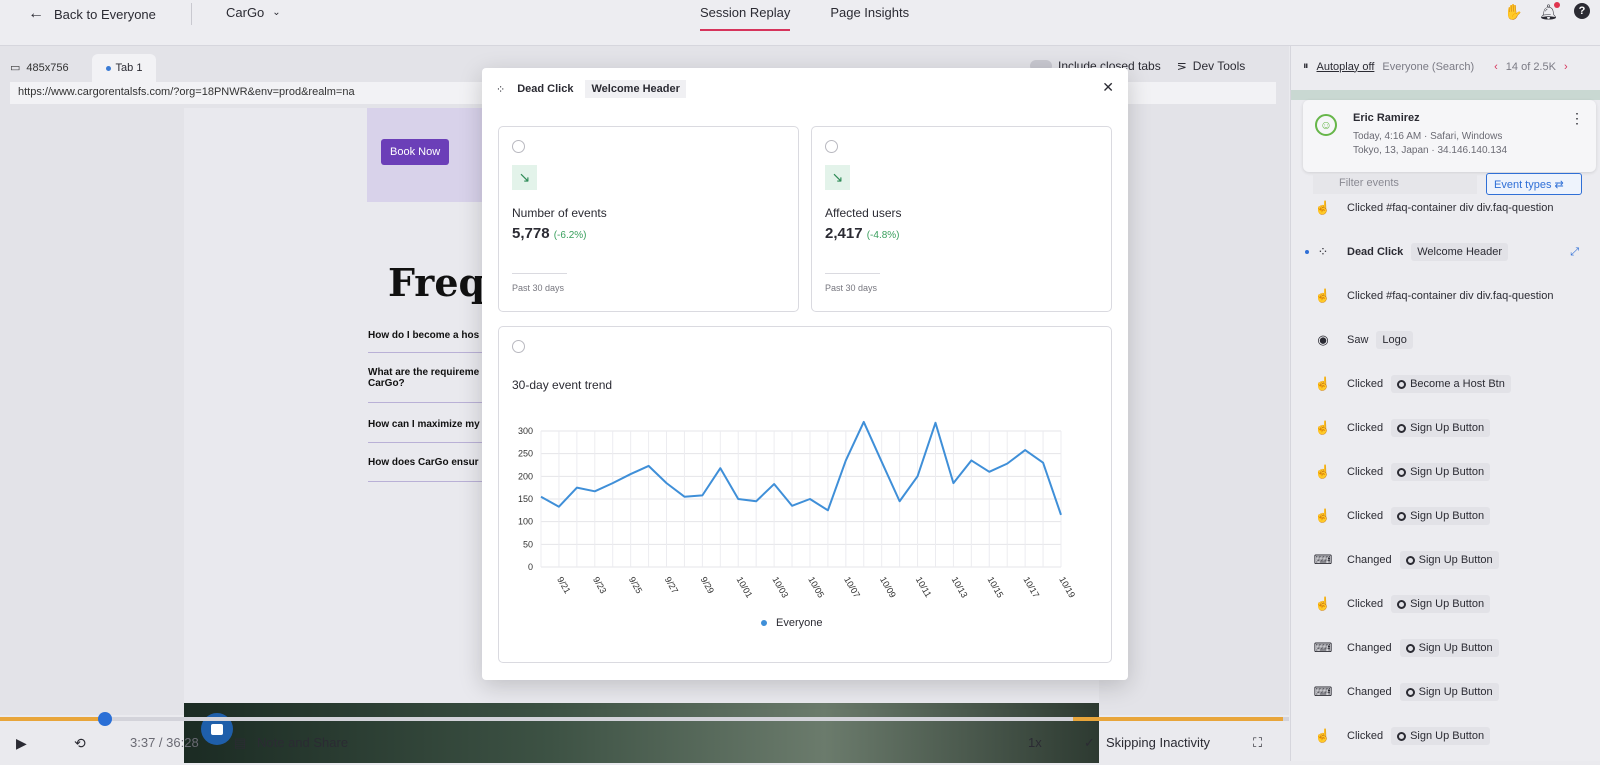  What do you see at coordinates (1178, 719) in the screenshot?
I see `timeline-activity` at bounding box center [1178, 719].